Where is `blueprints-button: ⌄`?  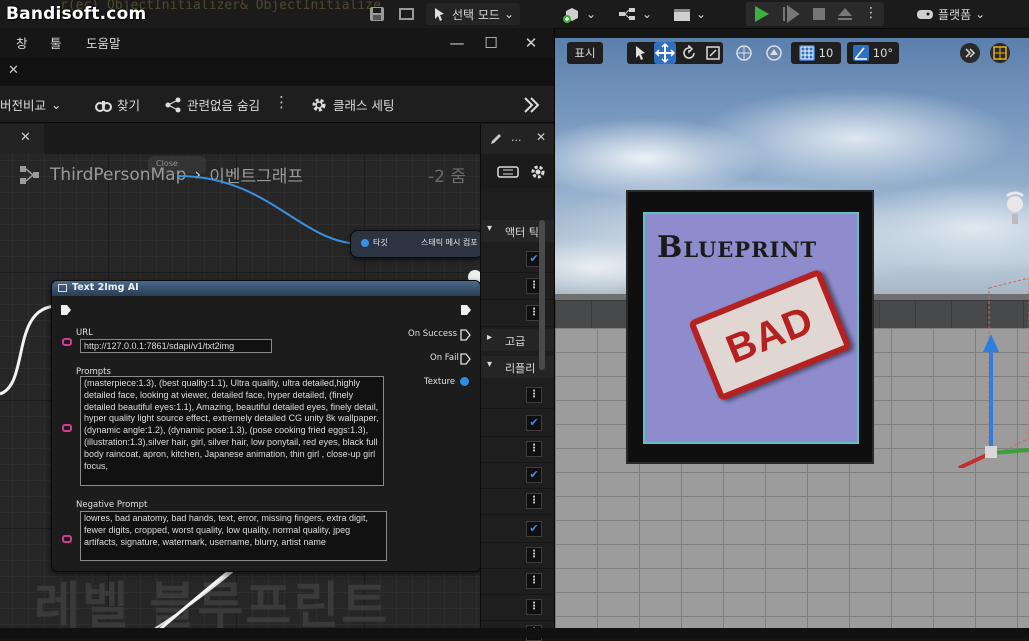 blueprints-button: ⌄ is located at coordinates (635, 14).